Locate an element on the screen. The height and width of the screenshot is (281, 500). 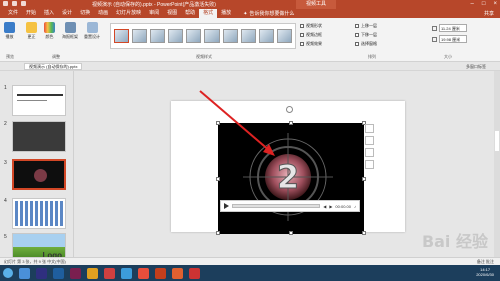
start-icon is located at coordinates (8, 273).